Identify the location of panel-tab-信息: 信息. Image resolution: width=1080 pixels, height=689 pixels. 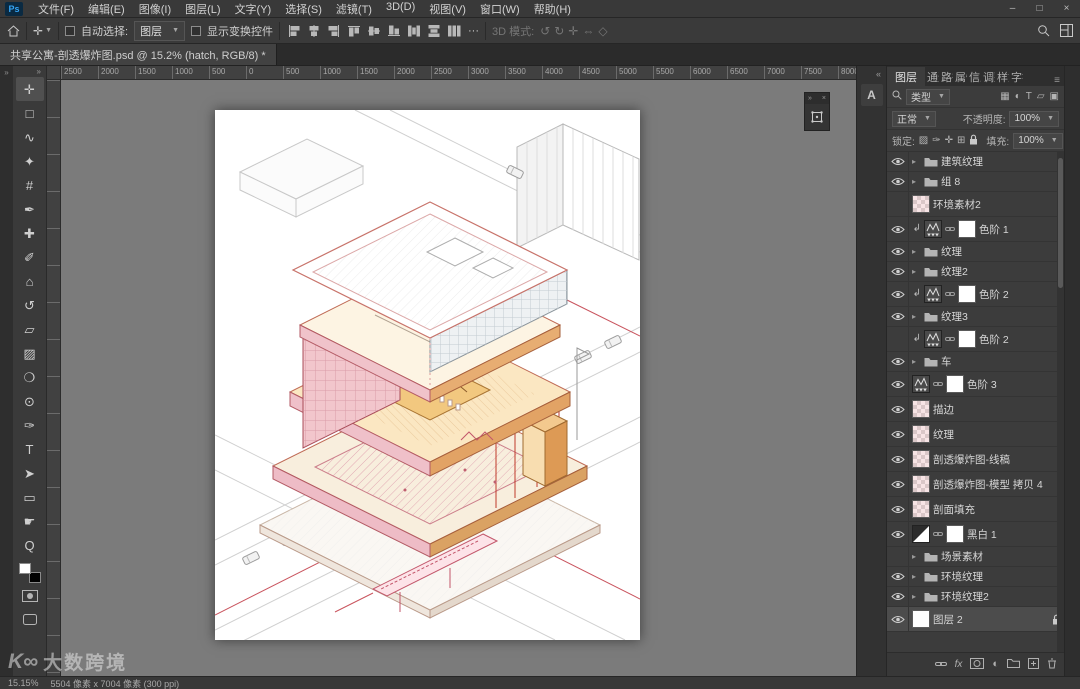
(974, 76).